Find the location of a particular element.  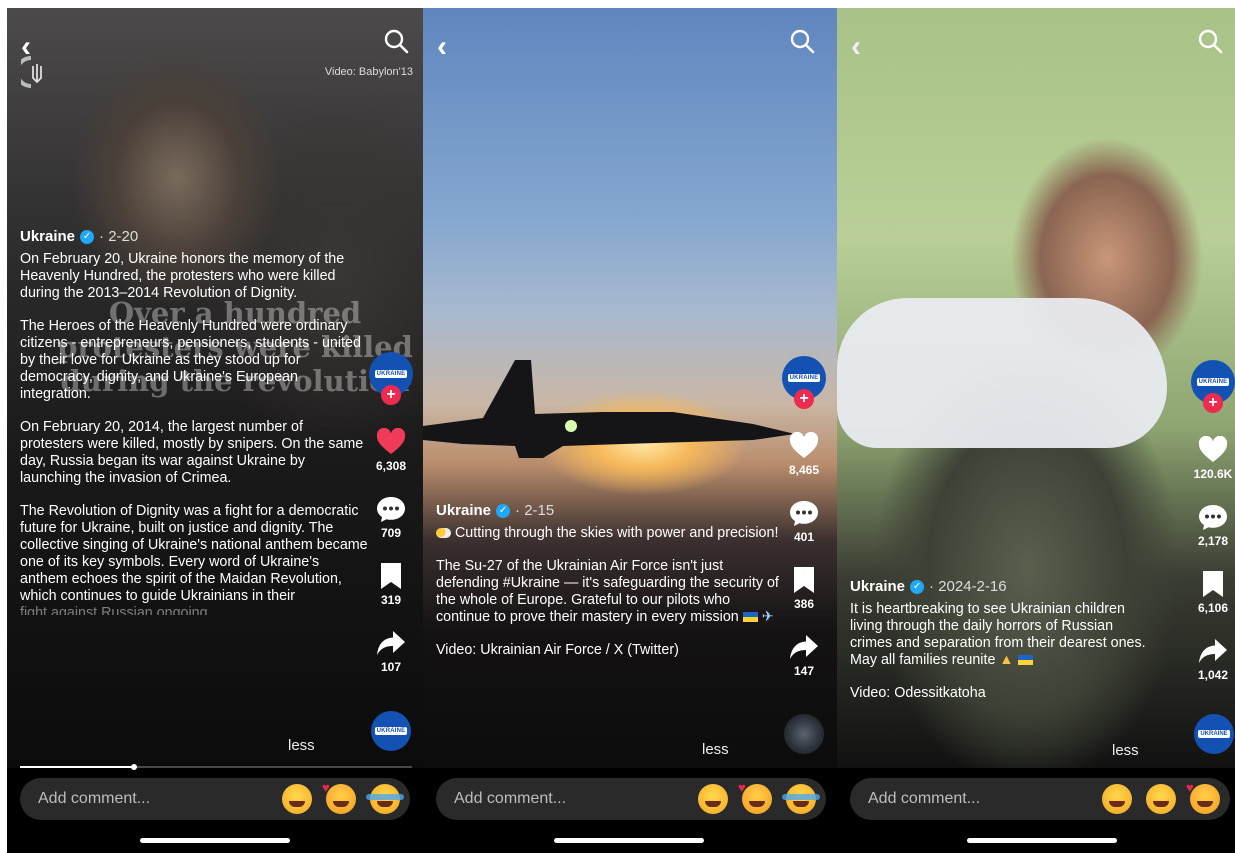

trident-logo-icon is located at coordinates (31, 72).